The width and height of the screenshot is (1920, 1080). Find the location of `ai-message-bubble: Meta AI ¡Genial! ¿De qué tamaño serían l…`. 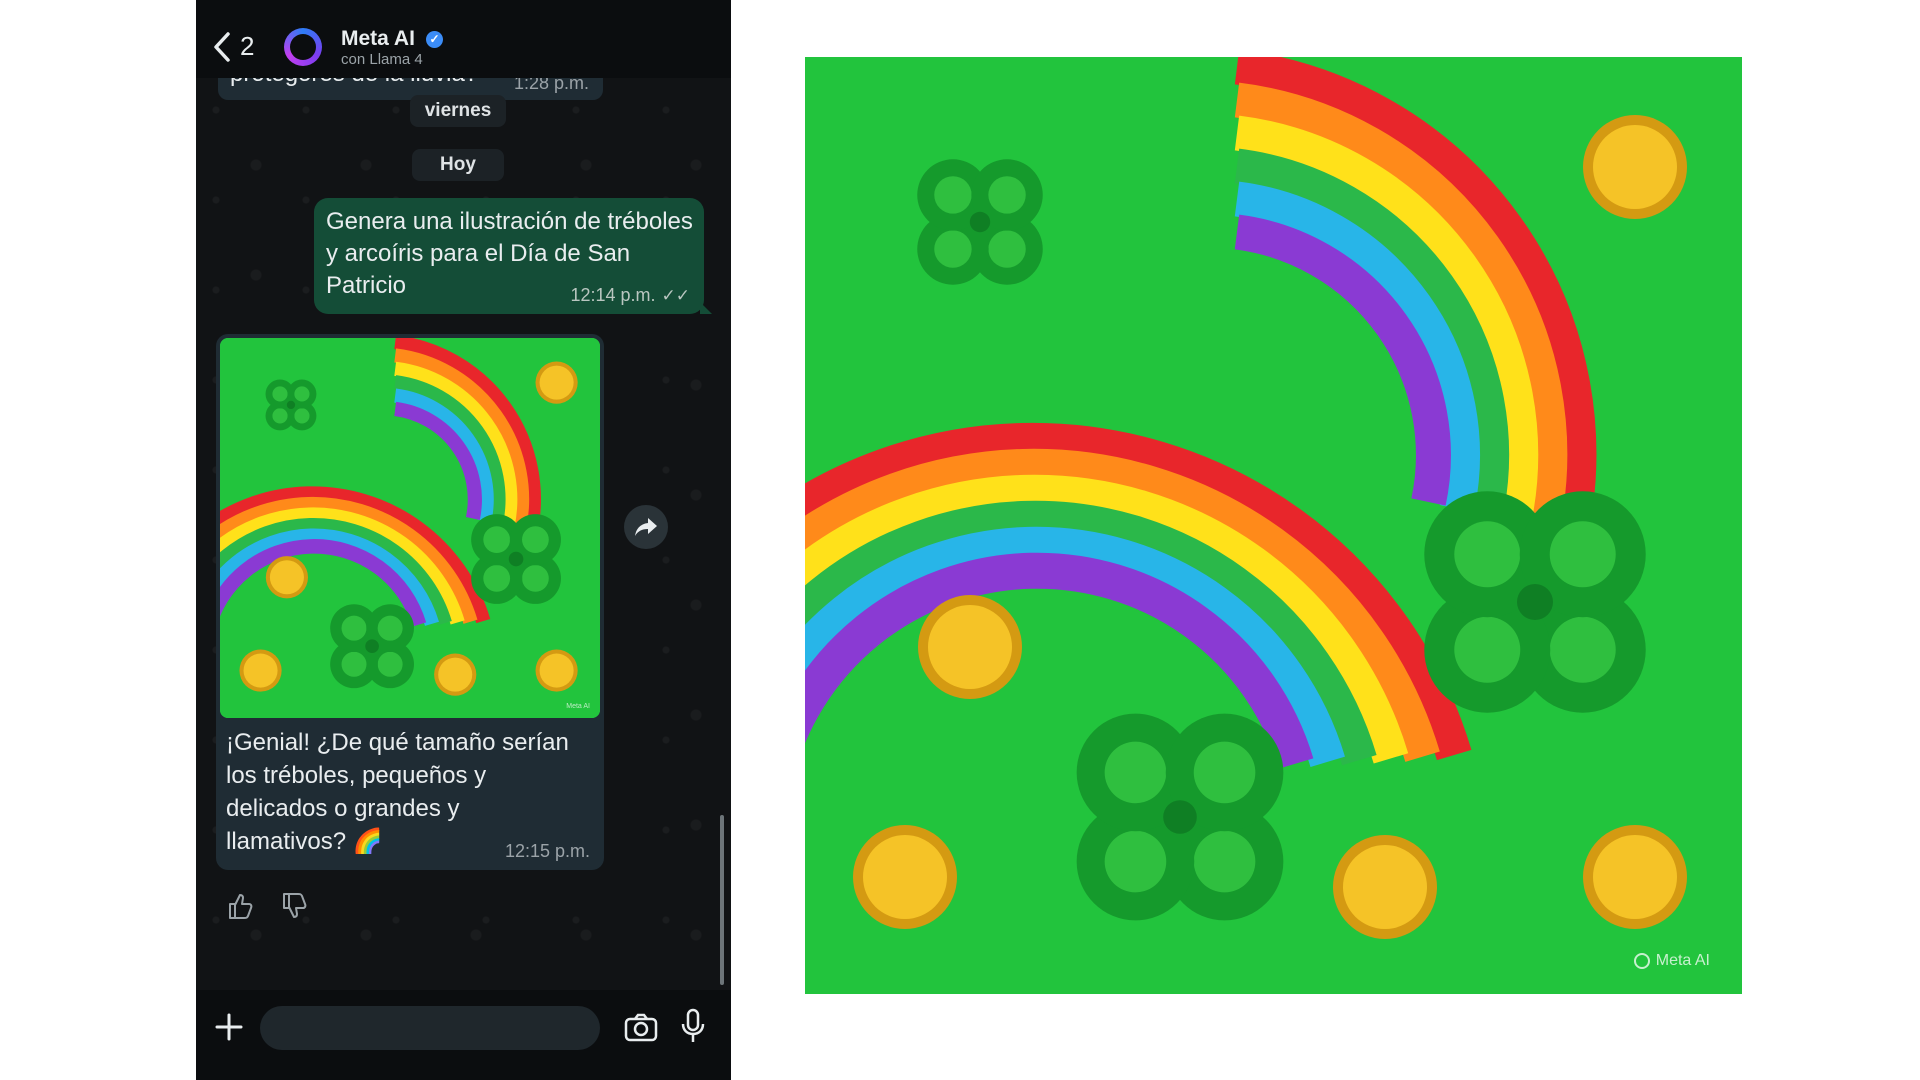

ai-message-bubble: Meta AI ¡Genial! ¿De qué tamaño serían l… is located at coordinates (410, 602).